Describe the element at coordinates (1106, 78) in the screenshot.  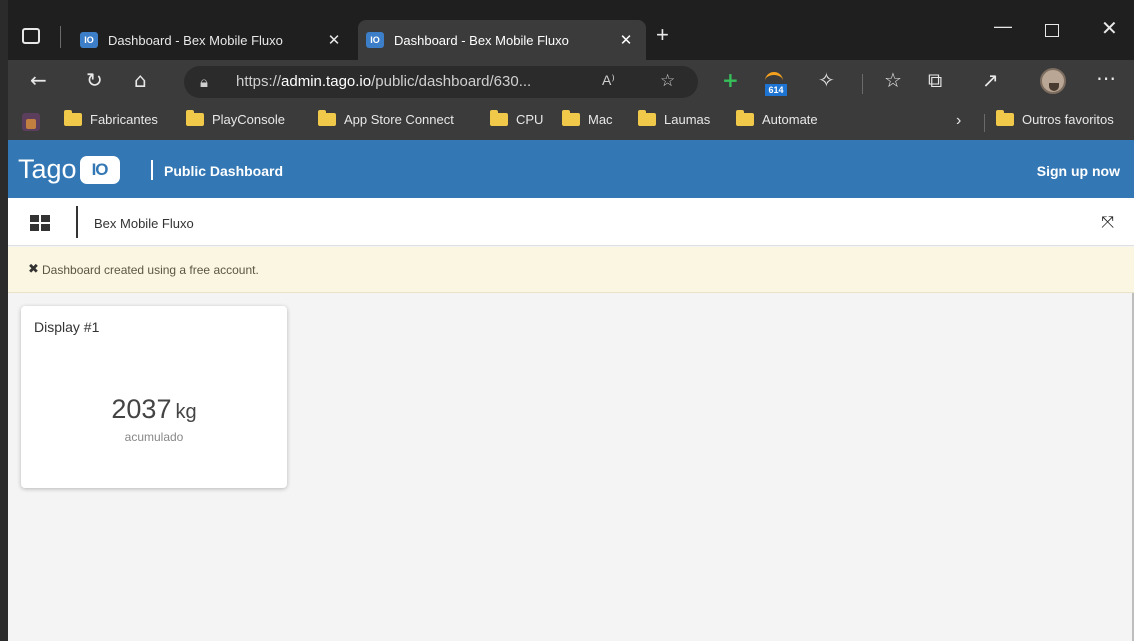
I see `more-options-icon: ⋯` at that location.